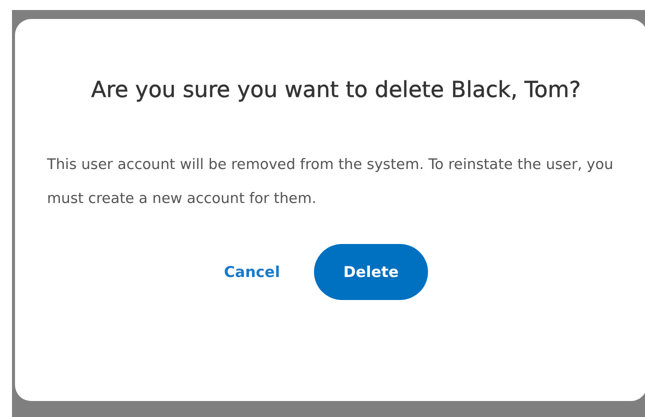 Image resolution: width=645 pixels, height=417 pixels. I want to click on cancel-link: Cancel, so click(252, 272).